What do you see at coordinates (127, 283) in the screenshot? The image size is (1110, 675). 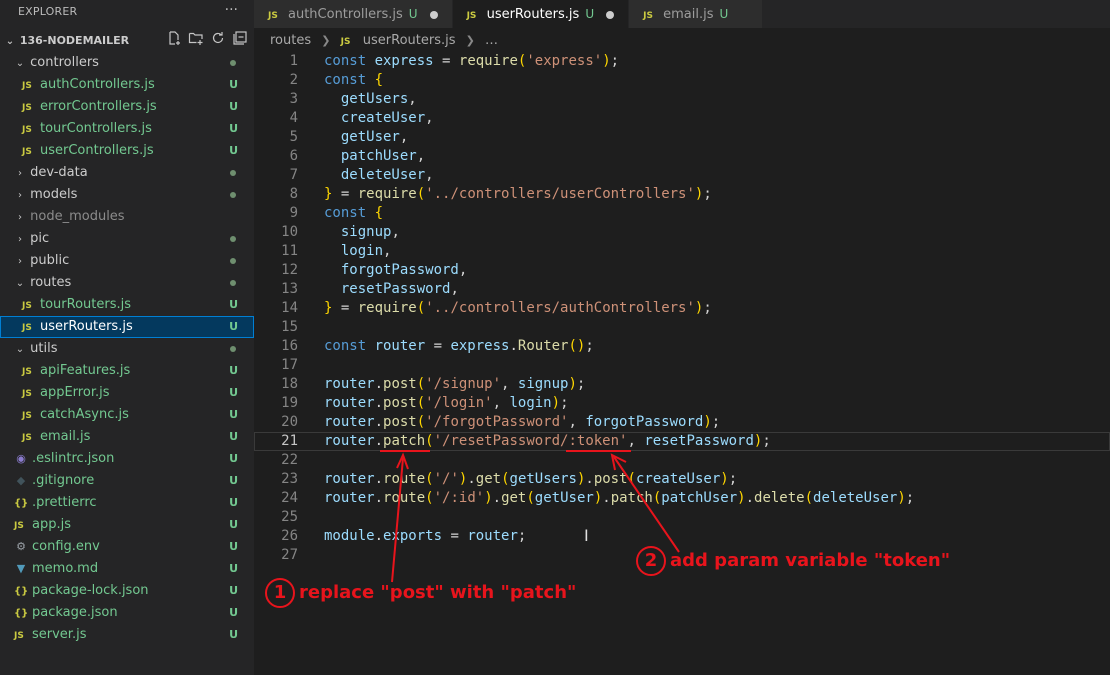 I see `folder-routes: ⌄ routes` at bounding box center [127, 283].